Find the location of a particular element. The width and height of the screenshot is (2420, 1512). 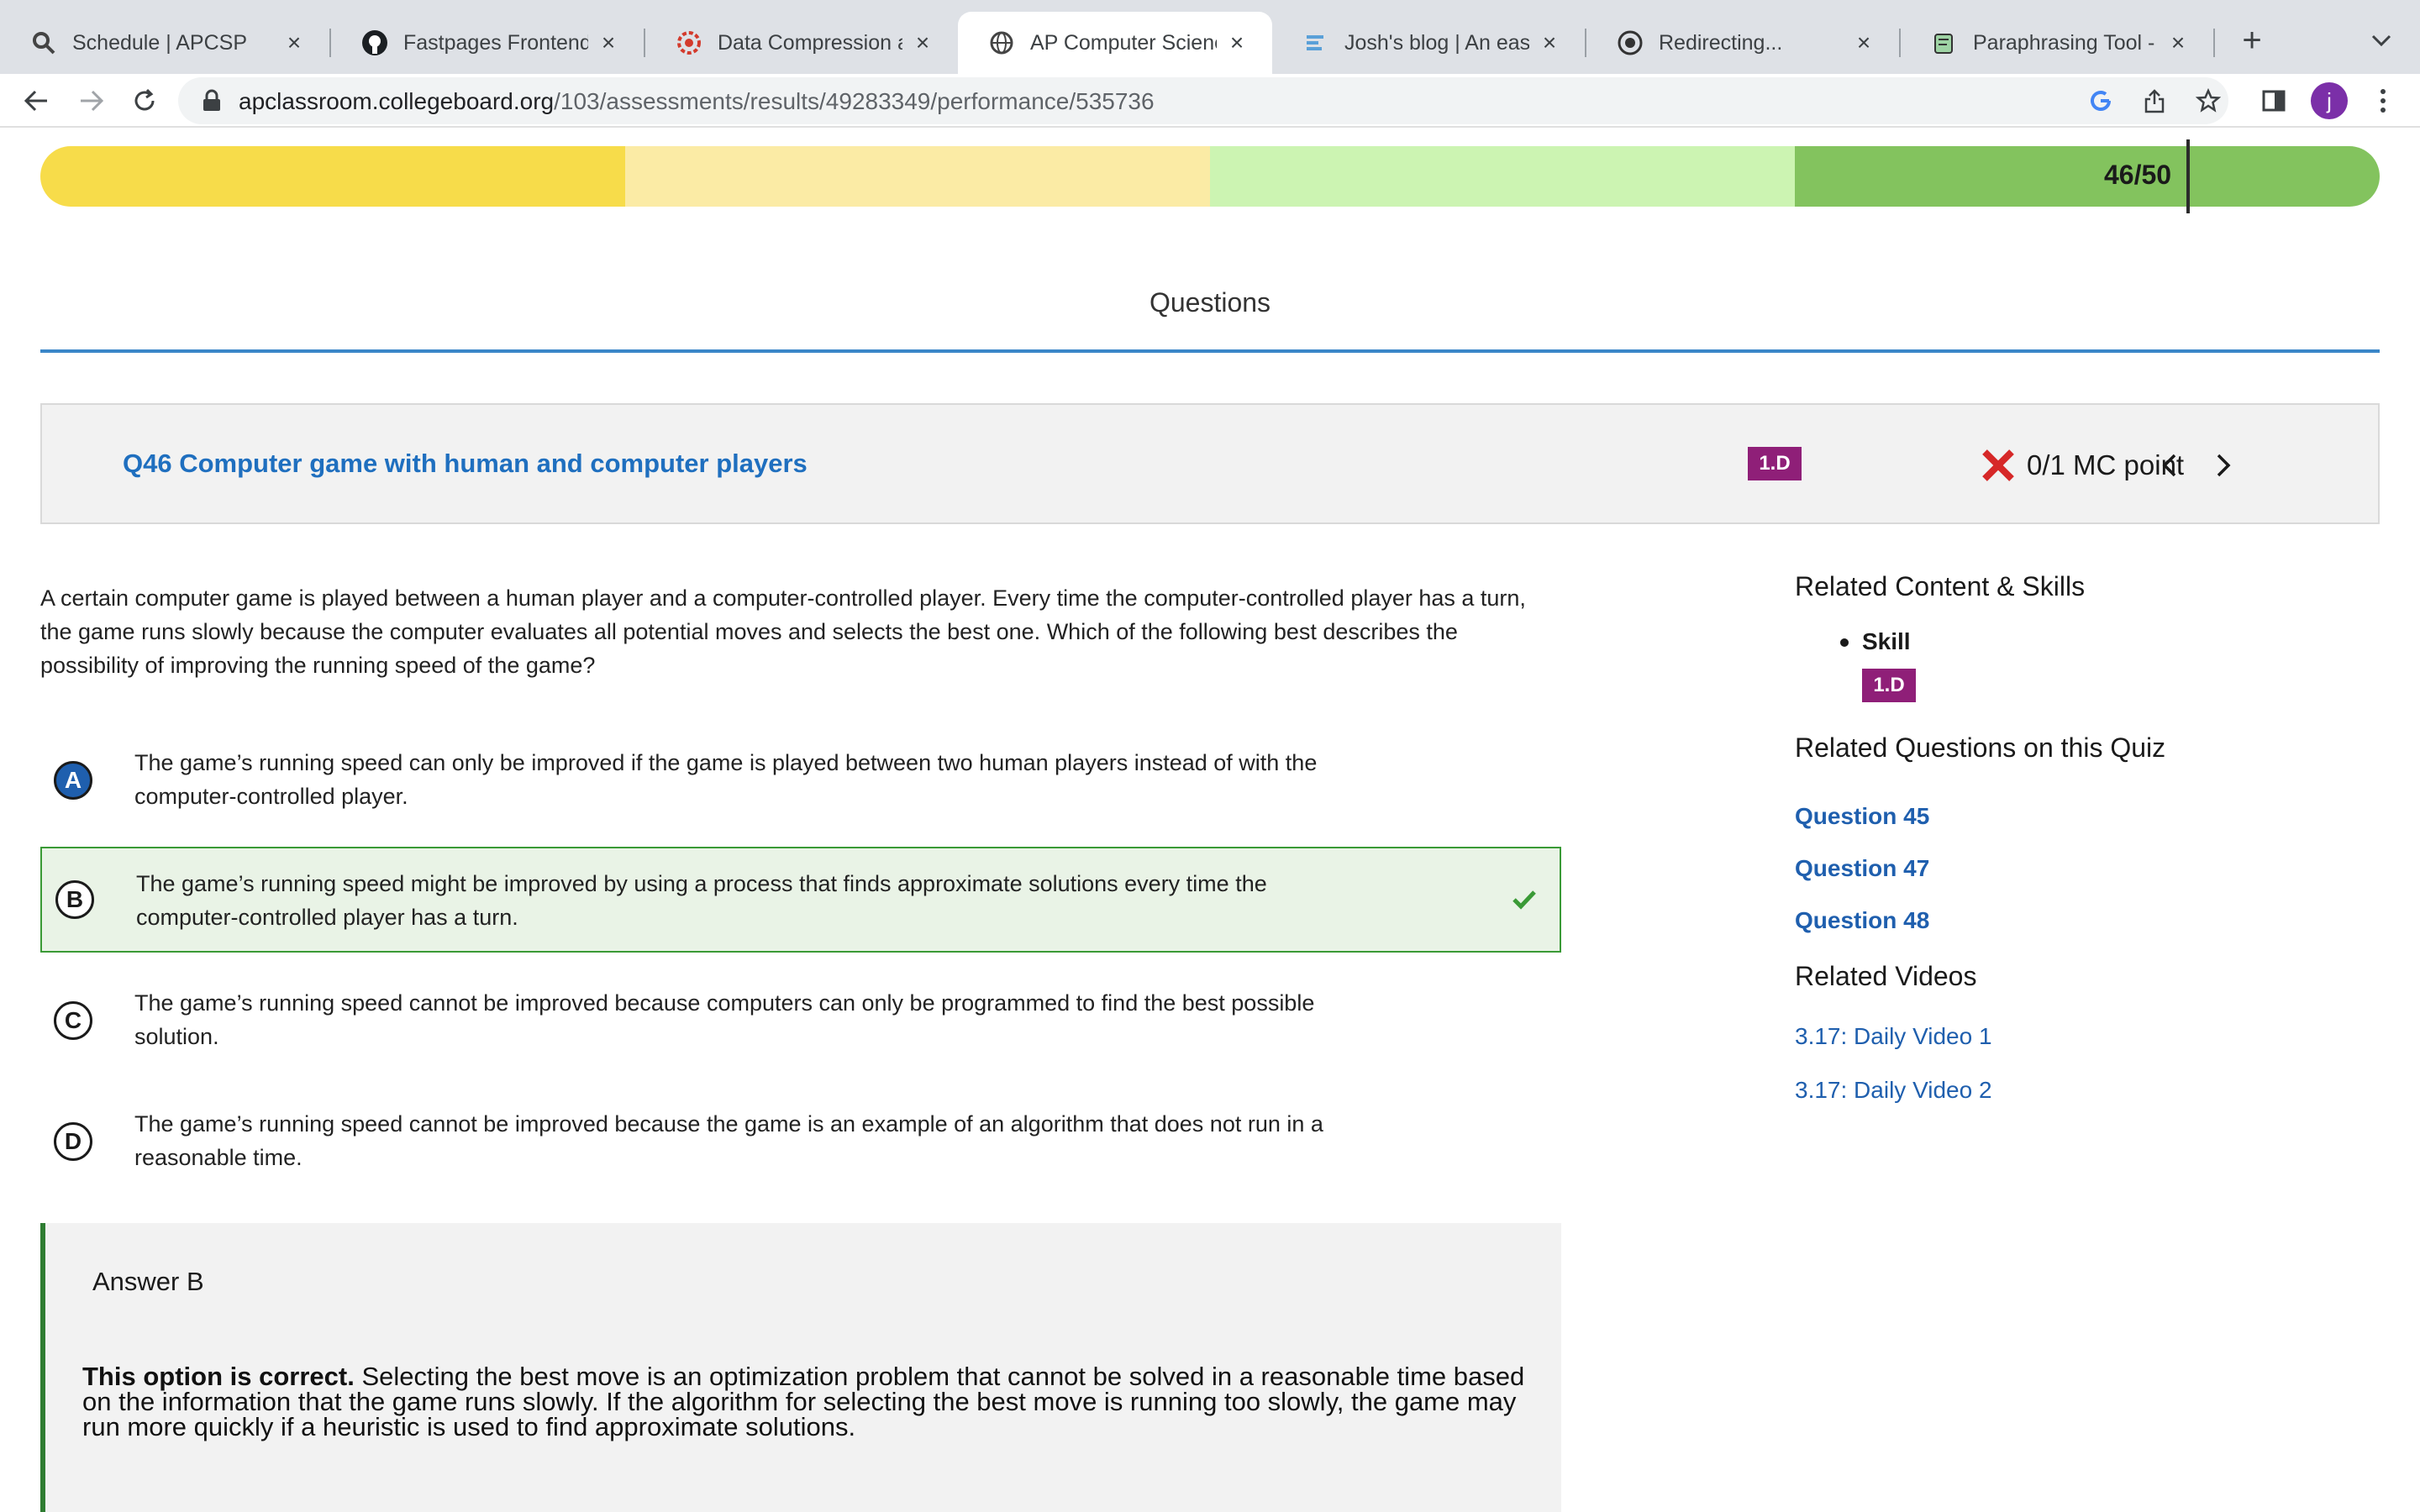

option-letter-c: C is located at coordinates (73, 1020).